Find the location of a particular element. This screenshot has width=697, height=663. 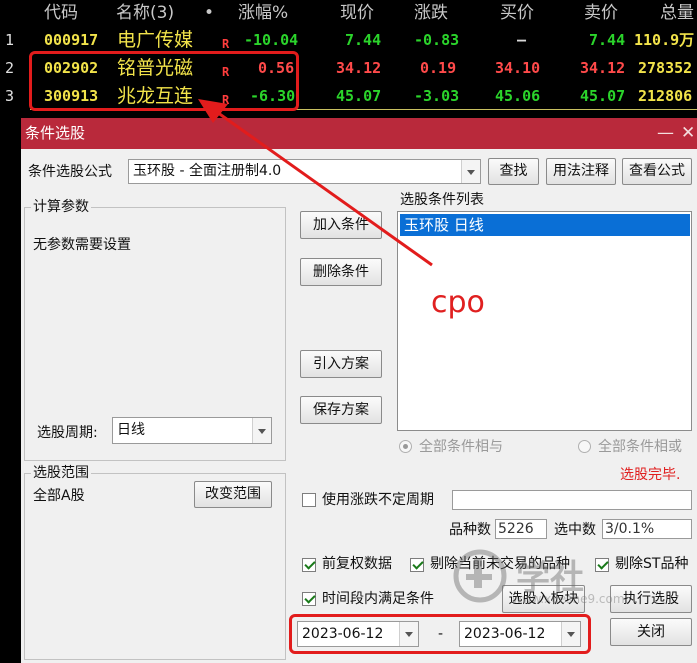

arrow-head-icon is located at coordinates (213, 111).